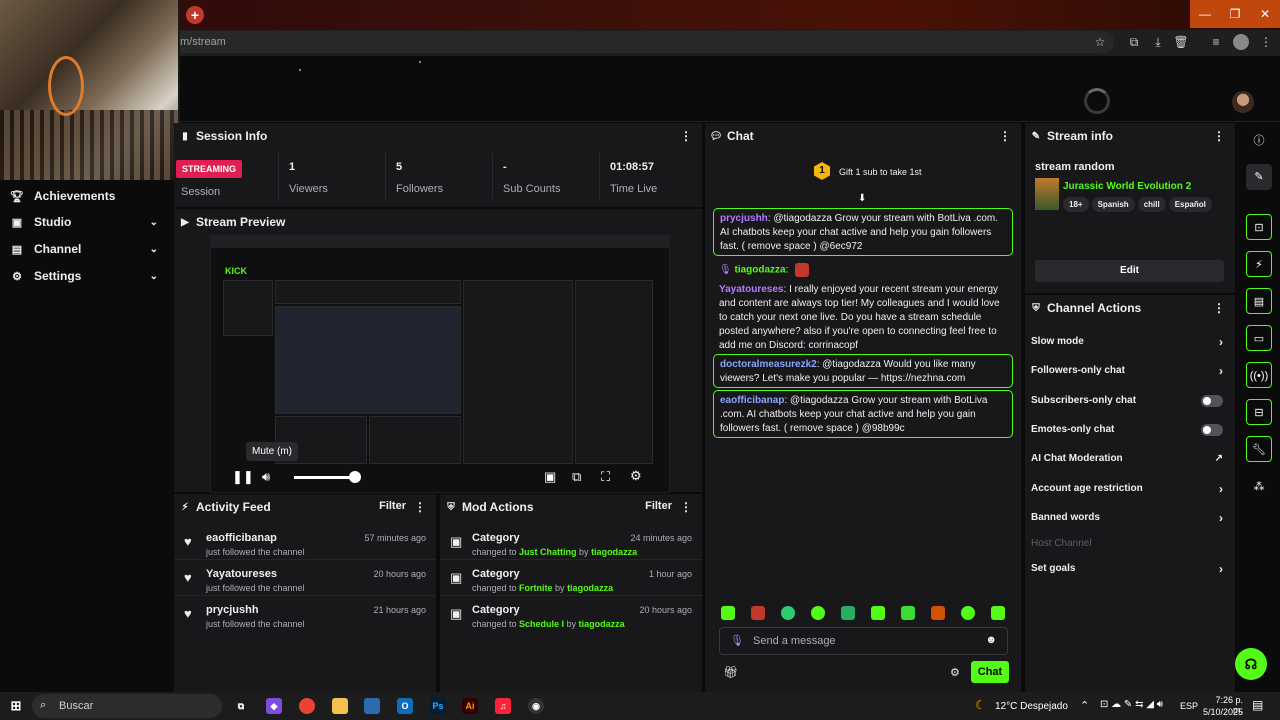 This screenshot has height=720, width=1280. I want to click on ai-moderation-row: AI Chat Moderation ↗, so click(1133, 459).